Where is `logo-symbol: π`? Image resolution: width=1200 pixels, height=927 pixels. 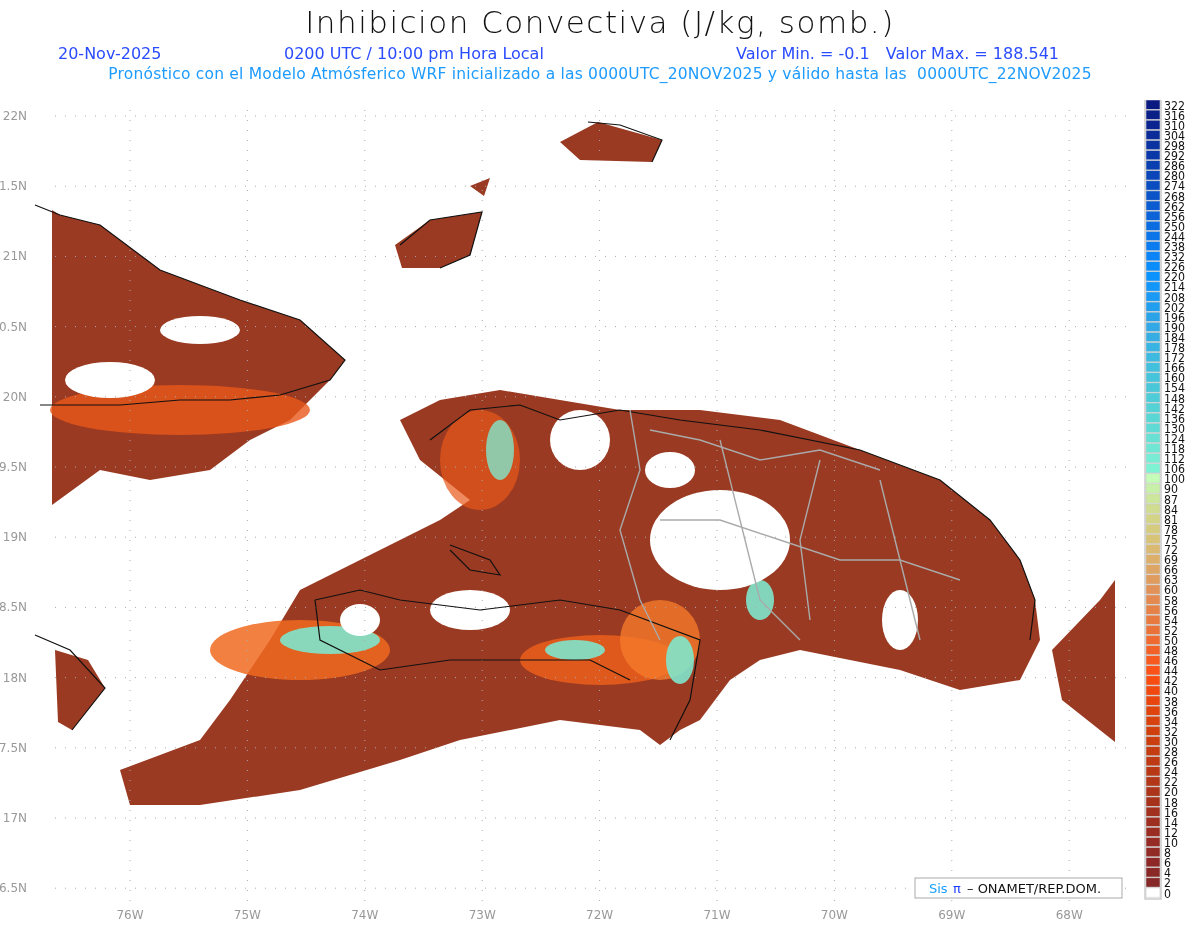 logo-symbol: π is located at coordinates (957, 888).